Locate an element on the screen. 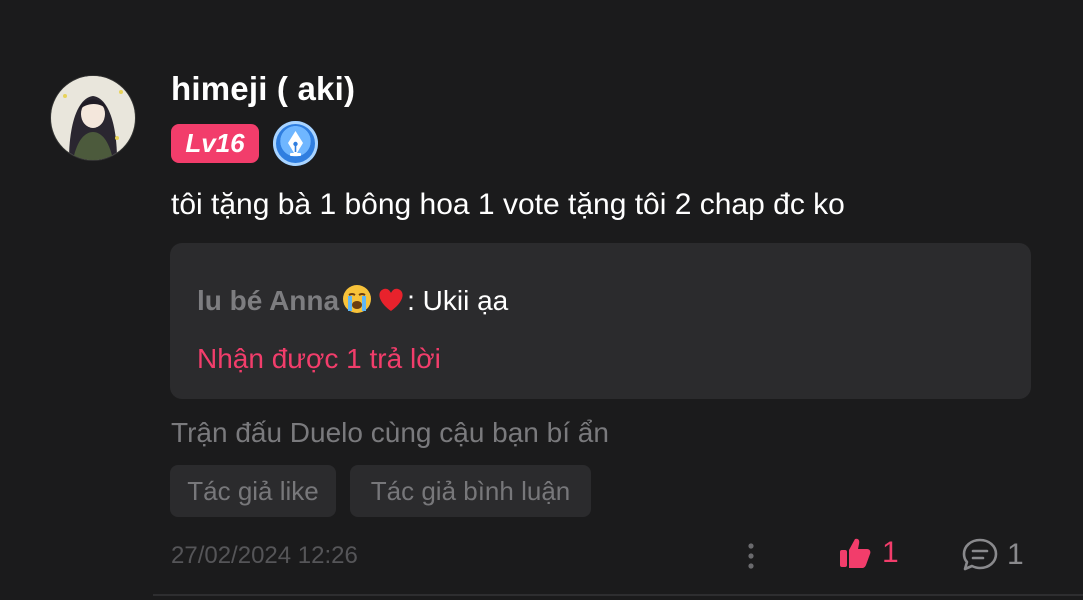  pen-nib-badge-icon is located at coordinates (295, 143).